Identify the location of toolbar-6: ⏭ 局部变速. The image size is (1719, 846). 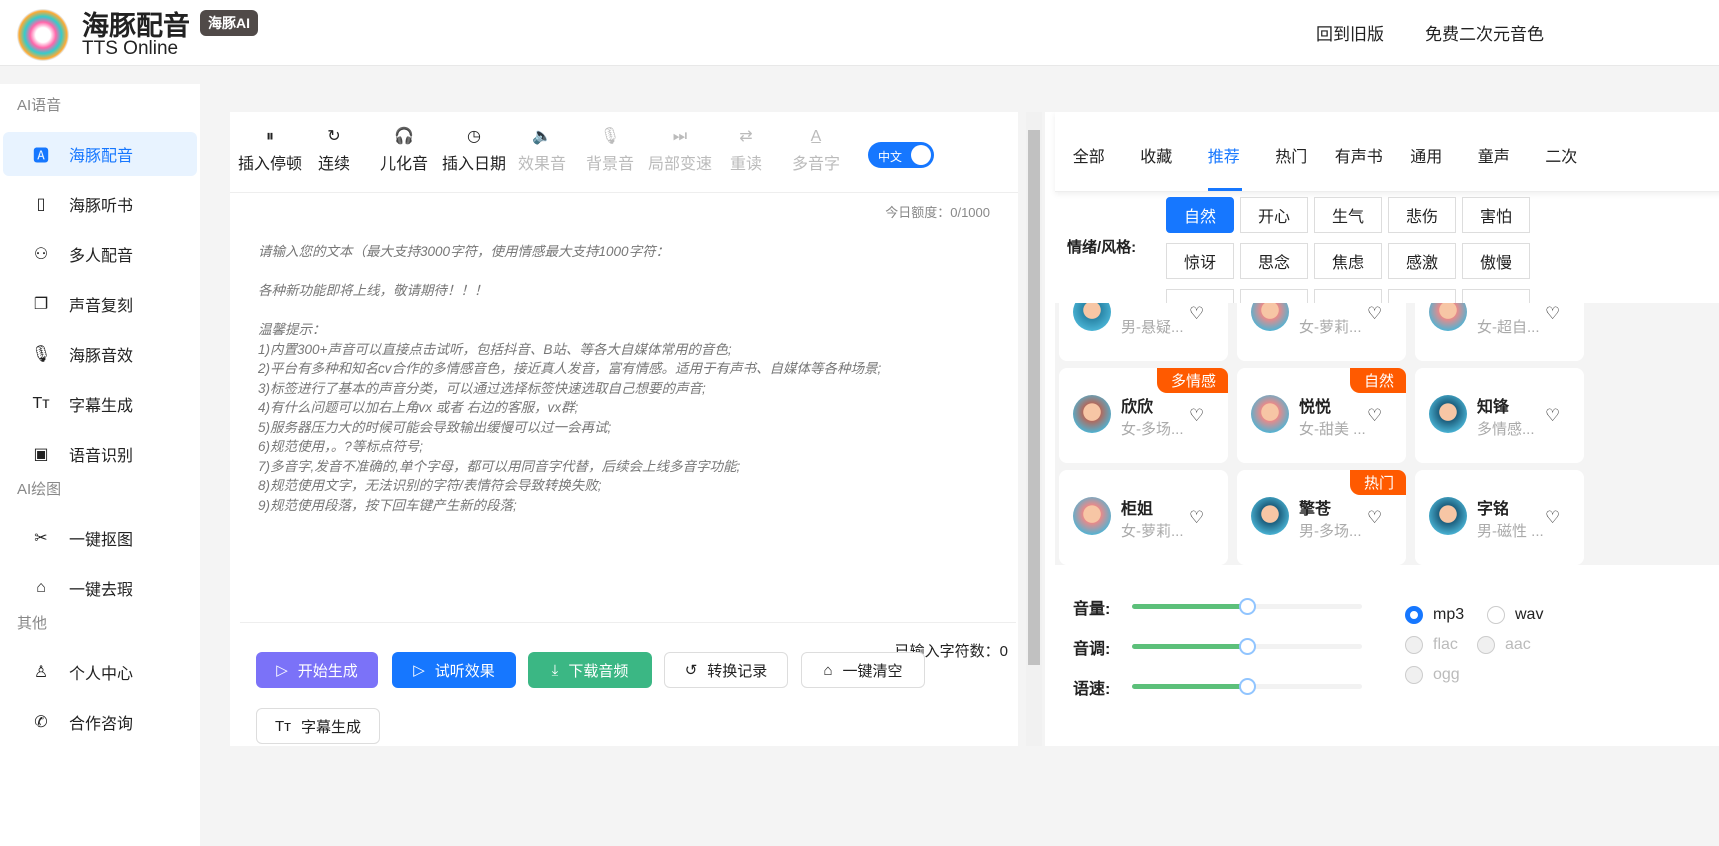
(680, 150).